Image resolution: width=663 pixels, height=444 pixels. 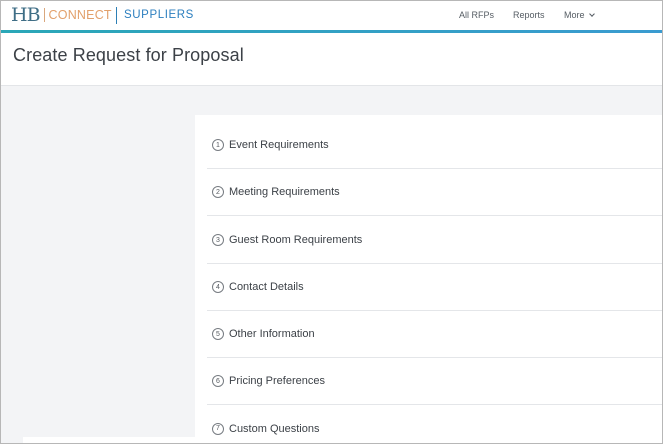 What do you see at coordinates (116, 15) in the screenshot?
I see `logo-divider` at bounding box center [116, 15].